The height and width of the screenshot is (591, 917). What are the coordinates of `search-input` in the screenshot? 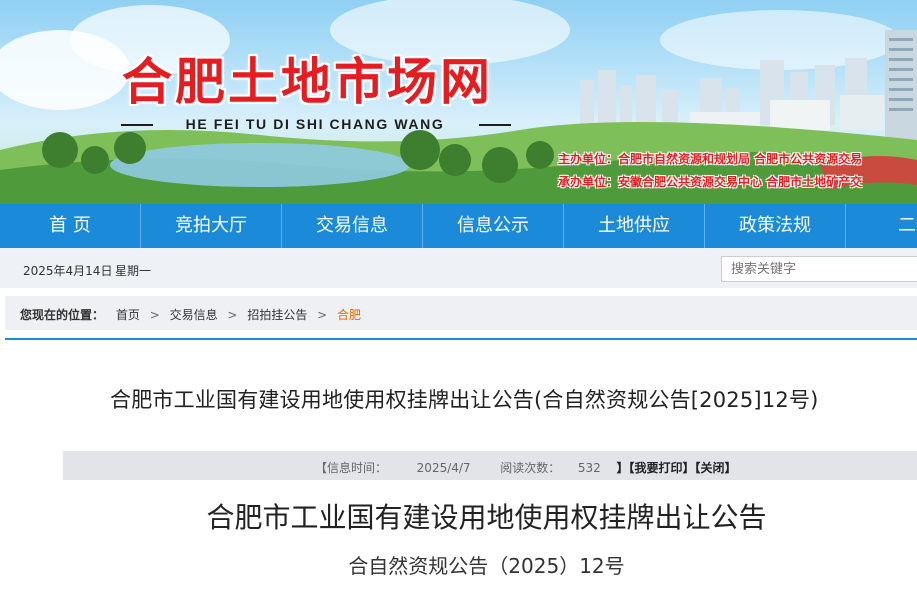 It's located at (819, 269).